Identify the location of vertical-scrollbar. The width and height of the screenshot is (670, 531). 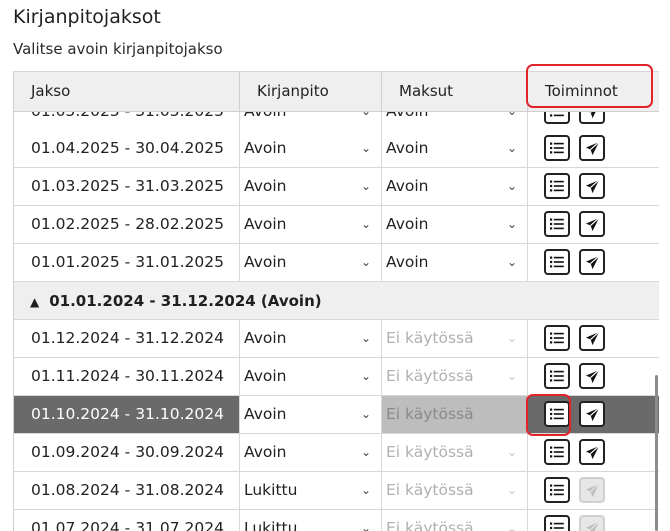
(656, 453).